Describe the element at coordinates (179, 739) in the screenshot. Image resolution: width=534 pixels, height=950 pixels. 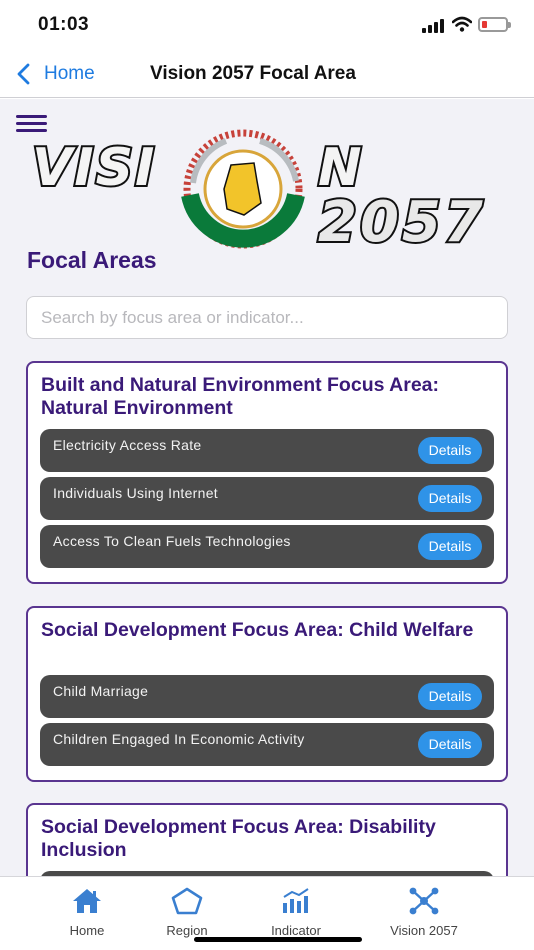
I see `indicator-label: Children Engaged In Economic Activity` at that location.